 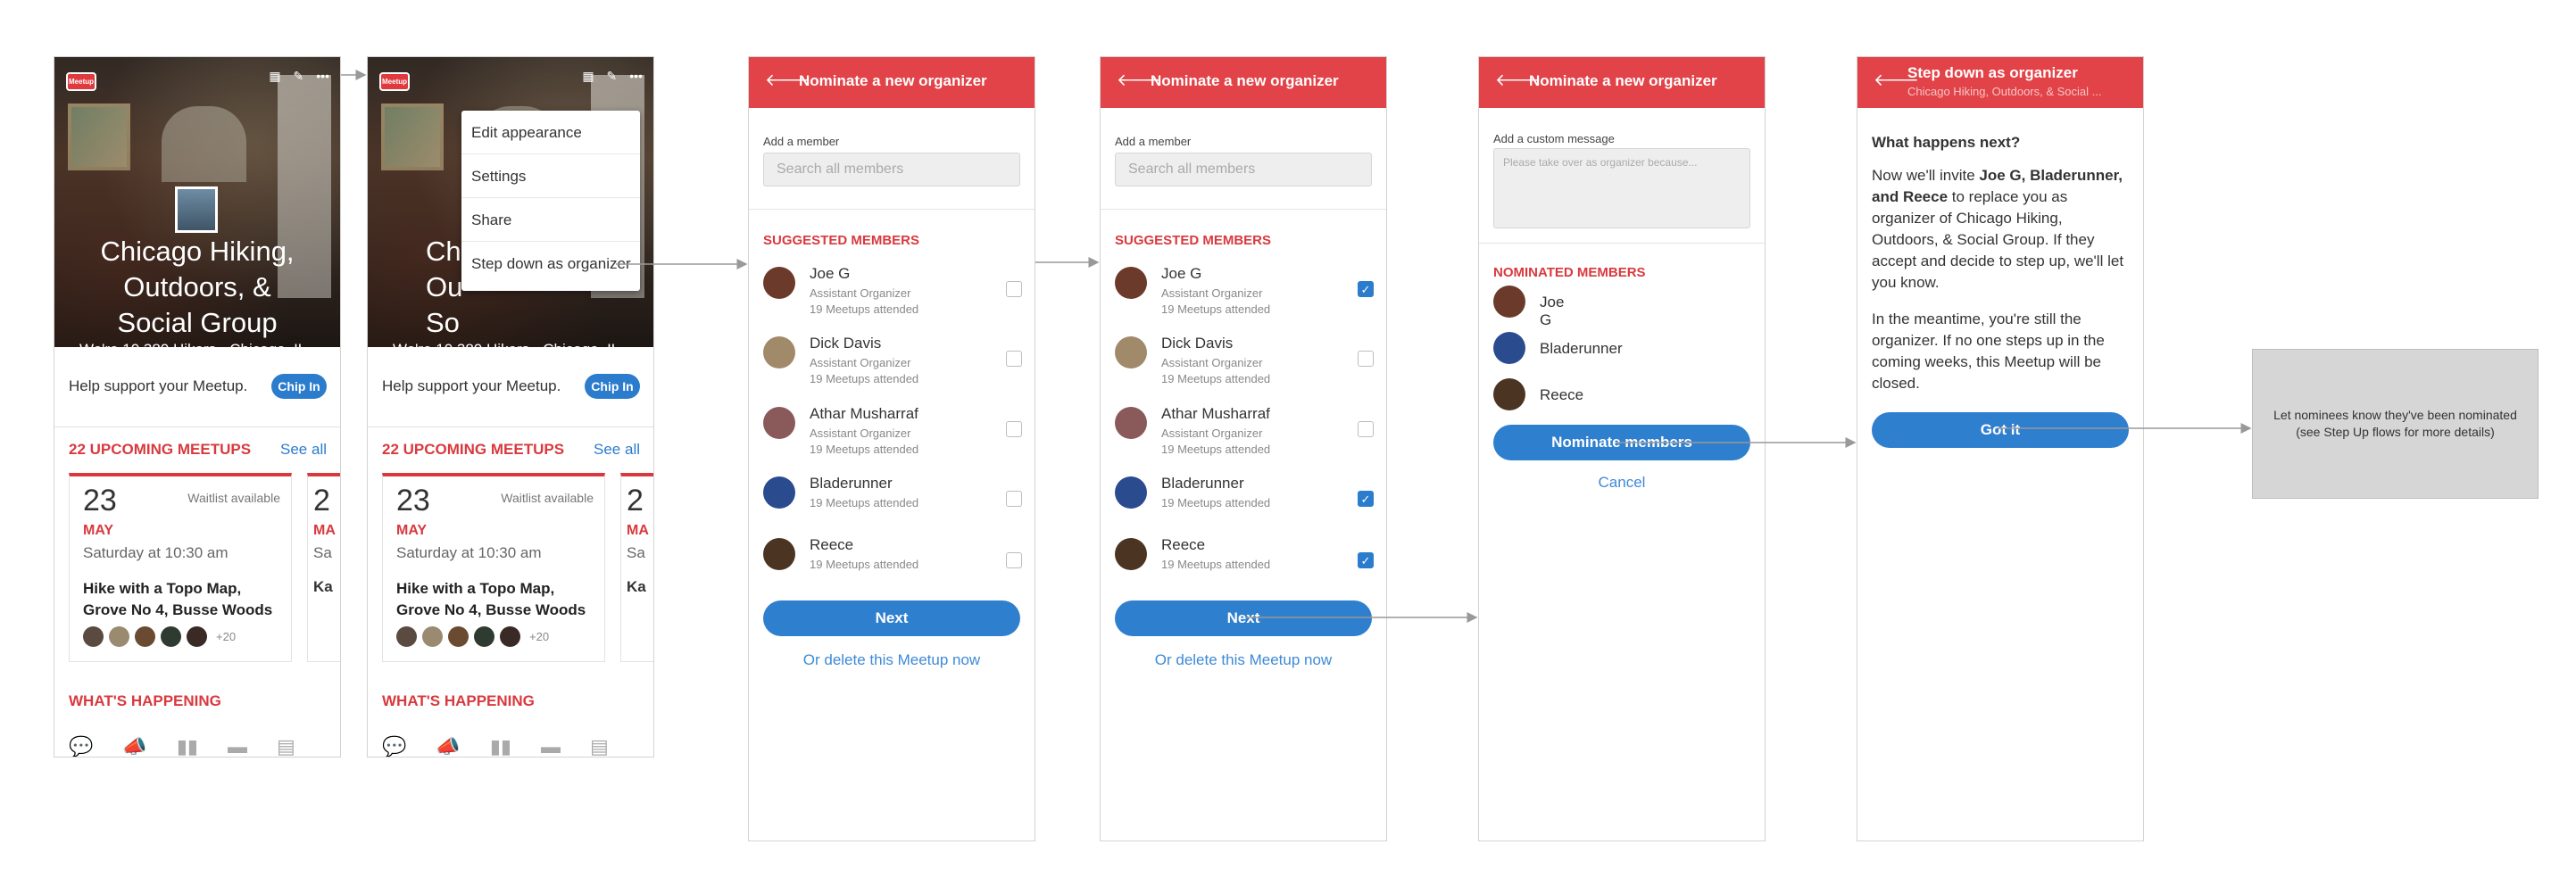 What do you see at coordinates (1569, 273) in the screenshot?
I see `nominated-heading: NOMINATED MEMBERS` at bounding box center [1569, 273].